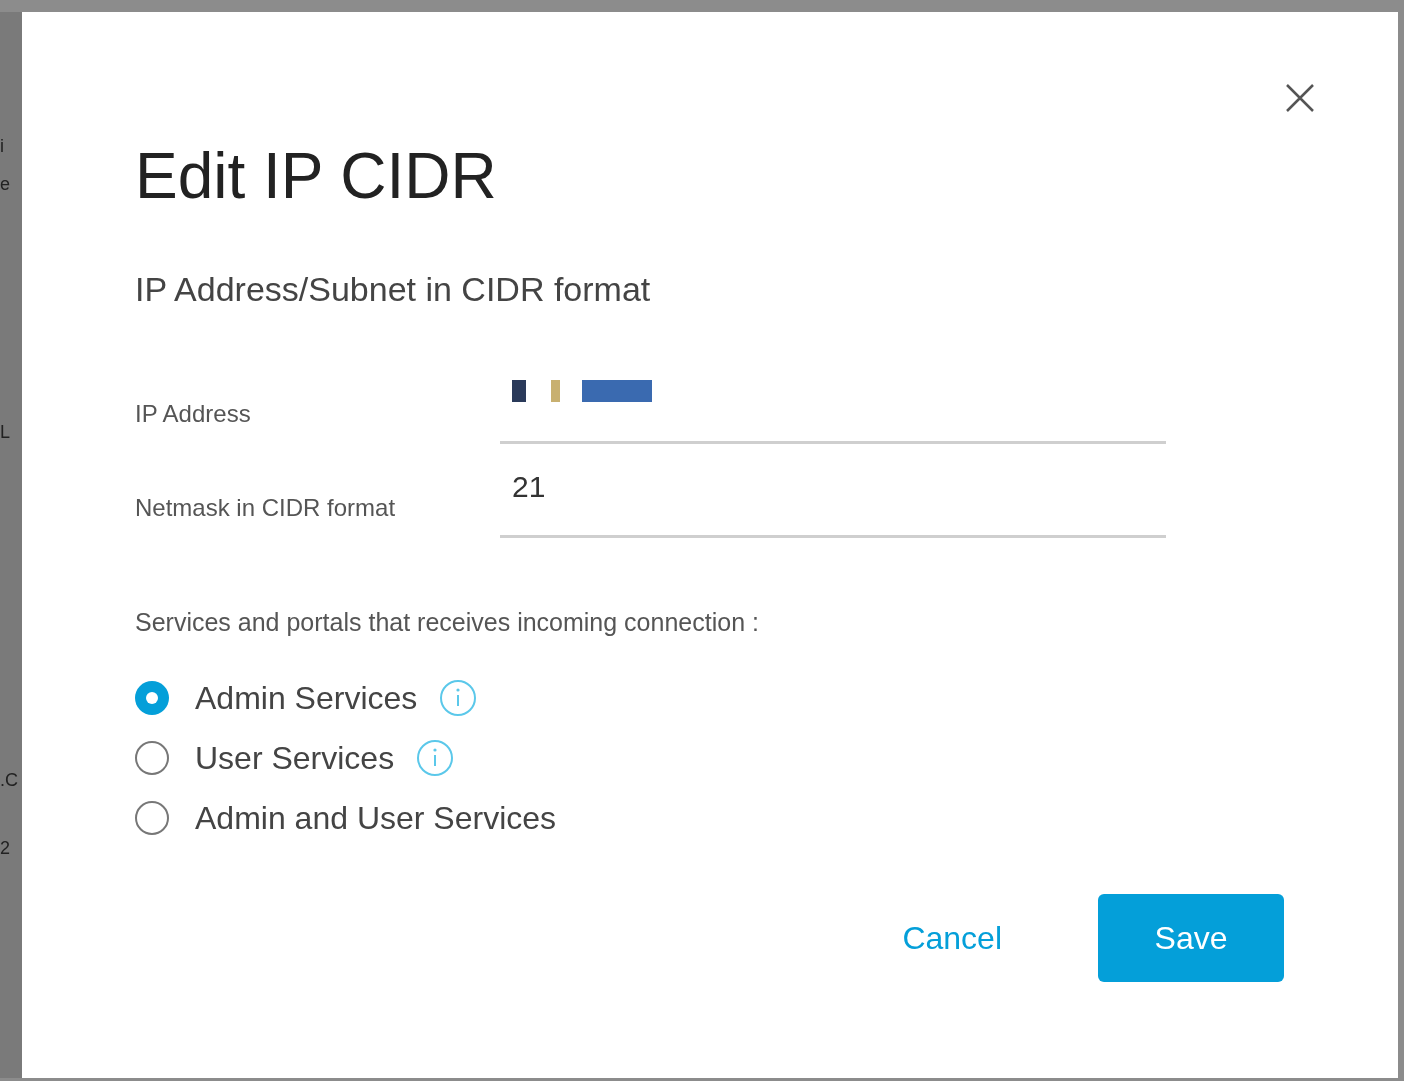  I want to click on services-label: Services and portals that receives incoming connection :, so click(447, 622).